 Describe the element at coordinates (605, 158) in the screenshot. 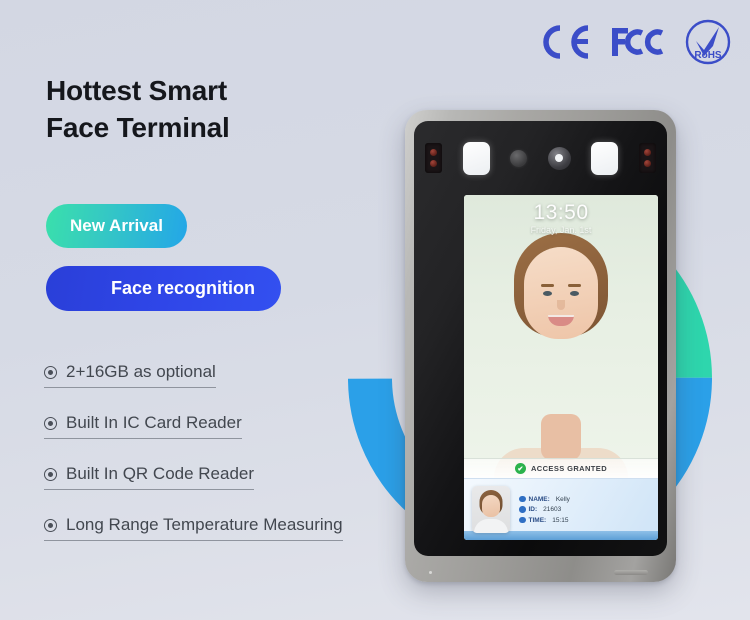

I see `fill-light-right-icon` at that location.